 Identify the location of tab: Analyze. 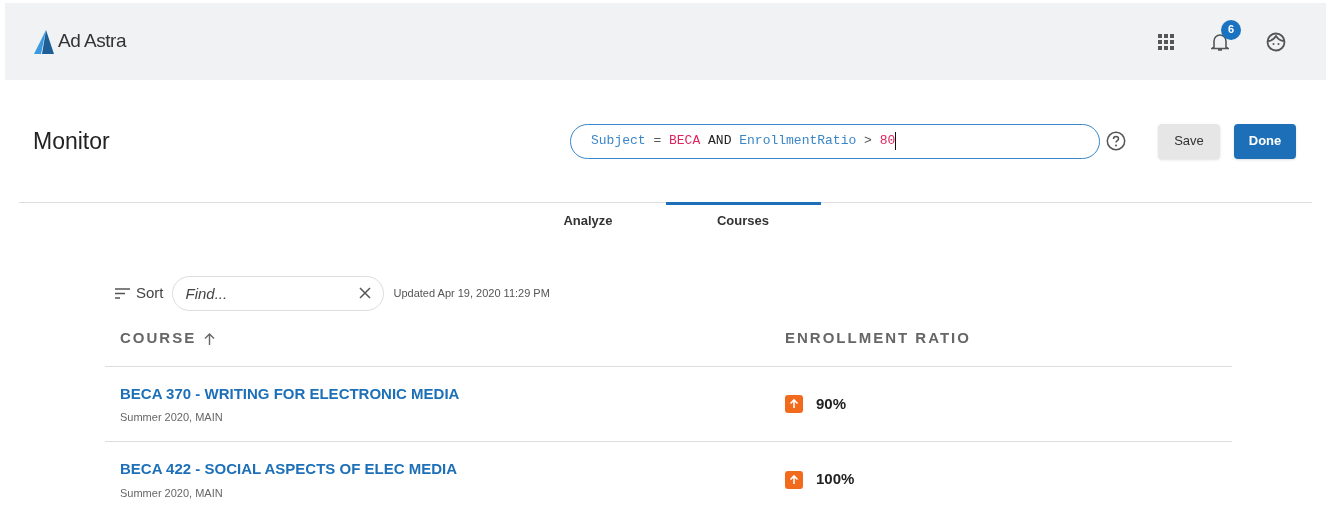
(588, 219).